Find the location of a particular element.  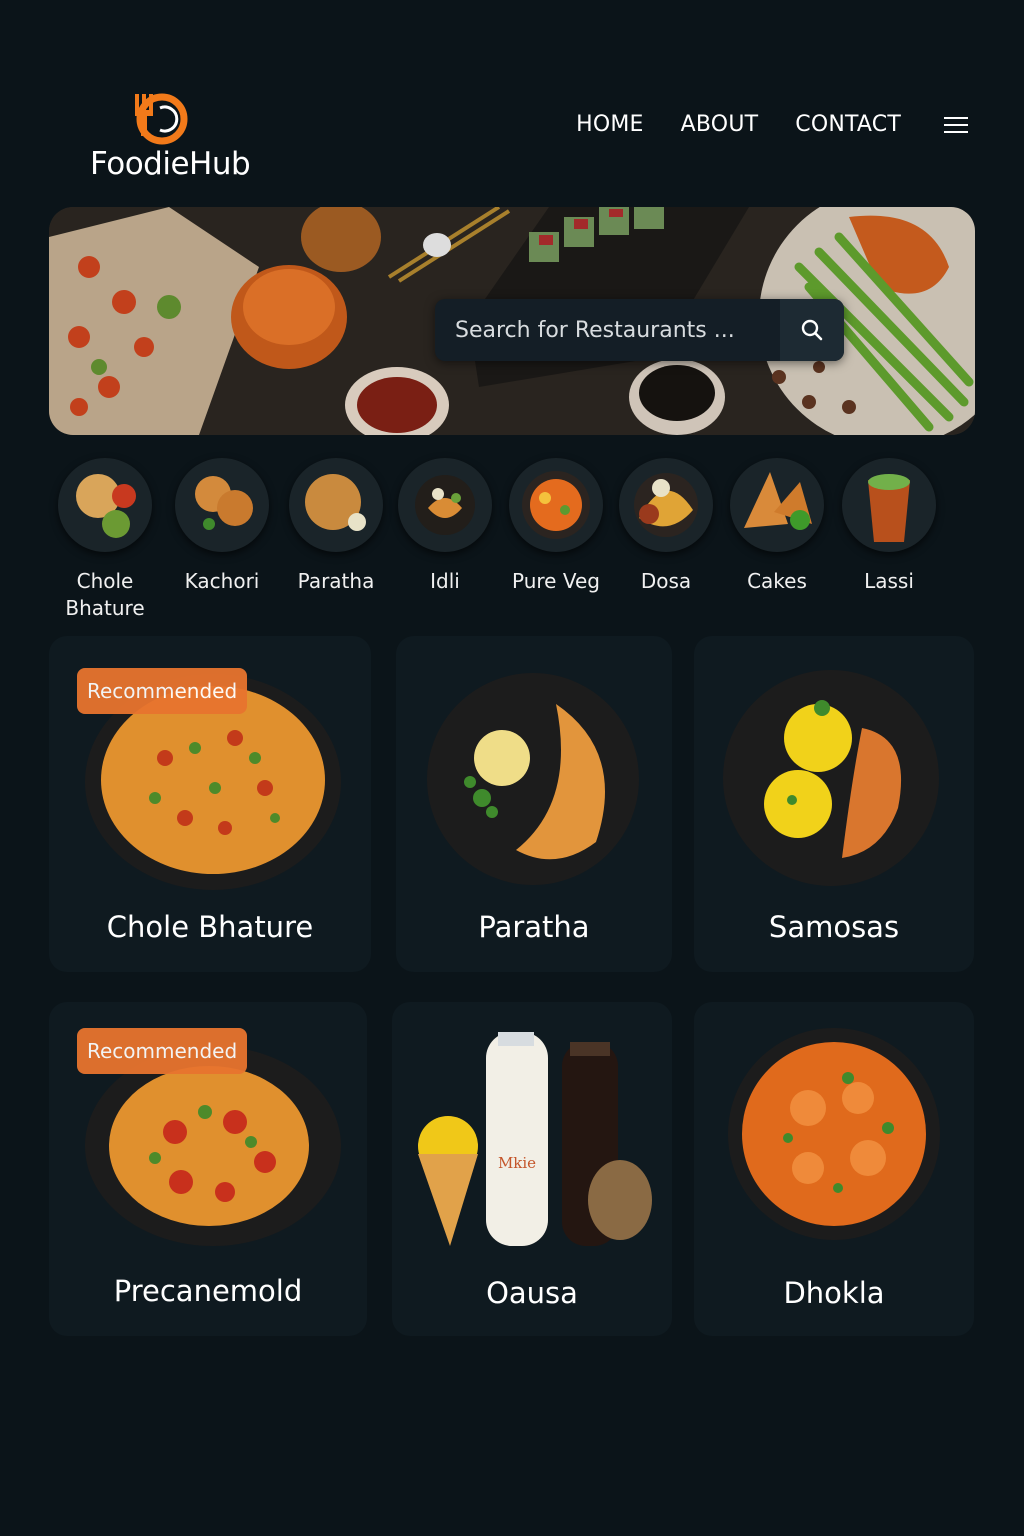

food-card: Samosas is located at coordinates (834, 804).